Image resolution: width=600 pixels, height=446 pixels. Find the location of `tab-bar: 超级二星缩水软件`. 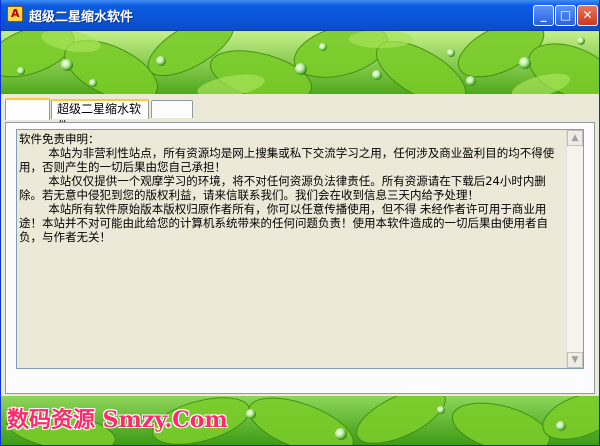

tab-bar: 超级二星缩水软件 is located at coordinates (300, 113).